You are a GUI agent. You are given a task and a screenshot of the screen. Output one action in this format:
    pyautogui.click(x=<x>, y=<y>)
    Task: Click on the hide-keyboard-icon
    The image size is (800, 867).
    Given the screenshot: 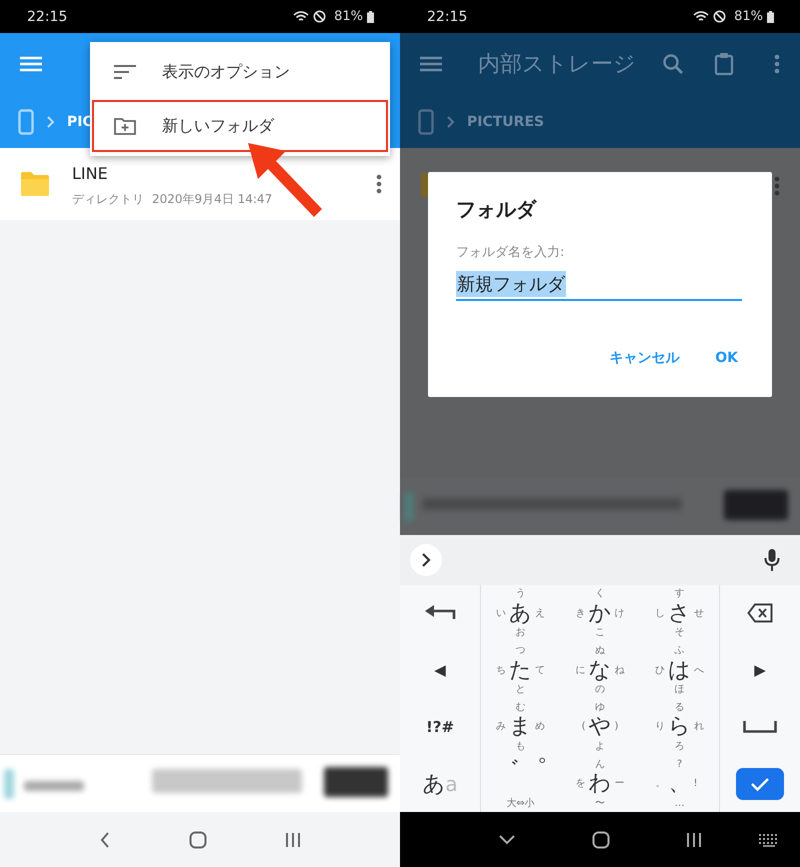 What is the action you would take?
    pyautogui.click(x=507, y=840)
    